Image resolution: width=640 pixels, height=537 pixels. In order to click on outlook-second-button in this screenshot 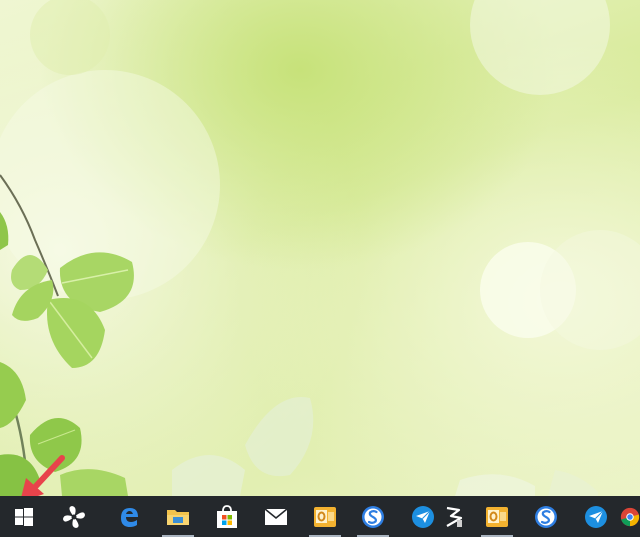, I will do `click(497, 516)`.